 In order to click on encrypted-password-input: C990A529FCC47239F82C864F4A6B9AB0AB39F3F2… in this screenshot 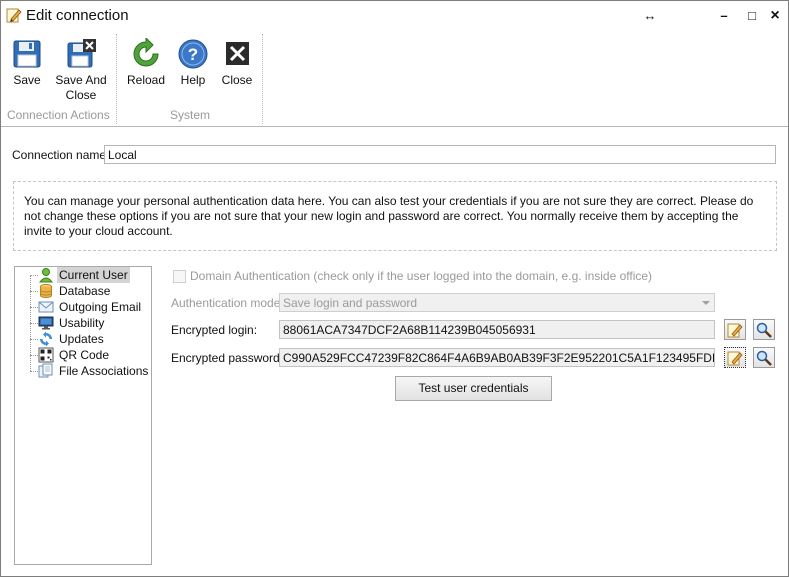, I will do `click(497, 357)`.